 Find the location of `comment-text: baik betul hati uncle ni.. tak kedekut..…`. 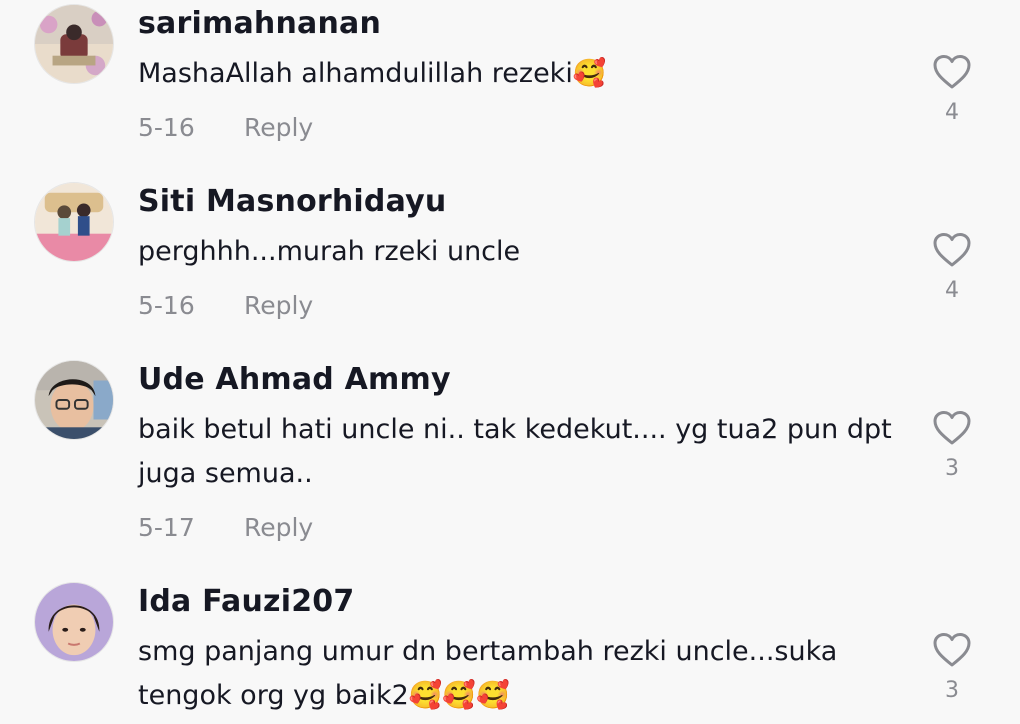

comment-text: baik betul hati uncle ni.. tak kedekut..… is located at coordinates (515, 451).